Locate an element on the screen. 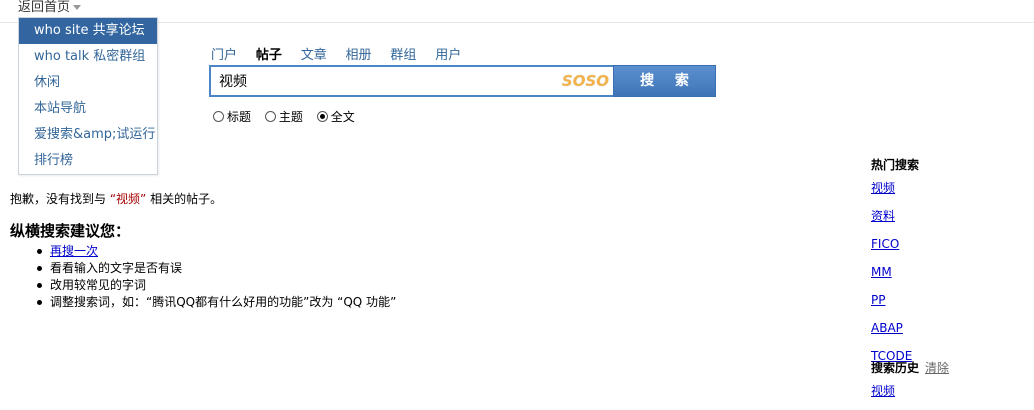 Image resolution: width=1034 pixels, height=410 pixels. scope-subject: 主题 is located at coordinates (283, 117).